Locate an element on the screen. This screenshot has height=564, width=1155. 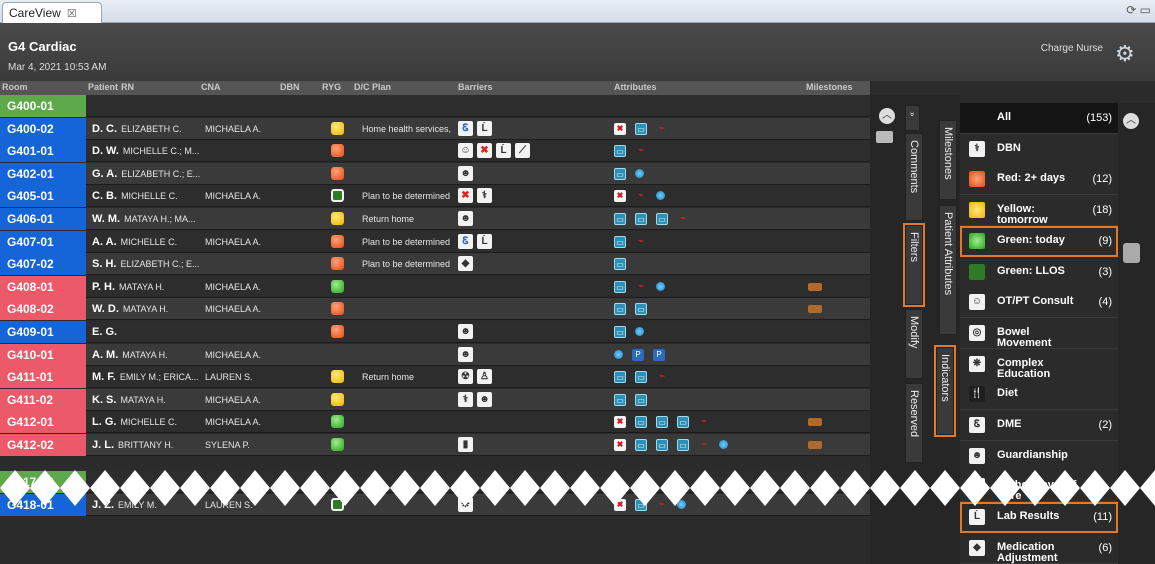
barrier-icon: ⚕ is located at coordinates (465, 399).